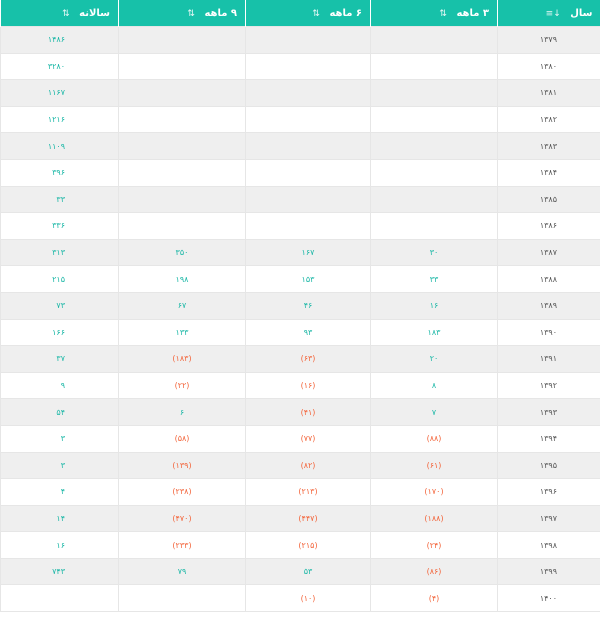 Image resolution: width=600 pixels, height=619 pixels. I want to click on sort-numeric-icon: ↓≡, so click(553, 14).